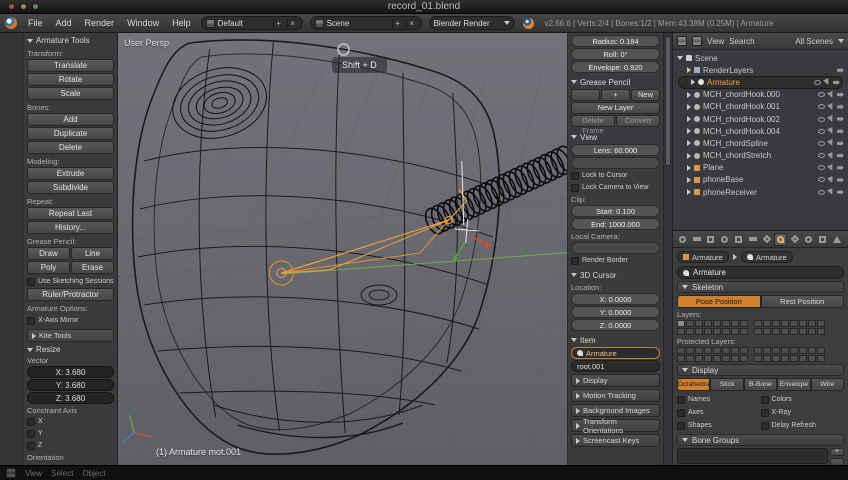  What do you see at coordinates (697, 41) in the screenshot?
I see `display-mode-icon` at bounding box center [697, 41].